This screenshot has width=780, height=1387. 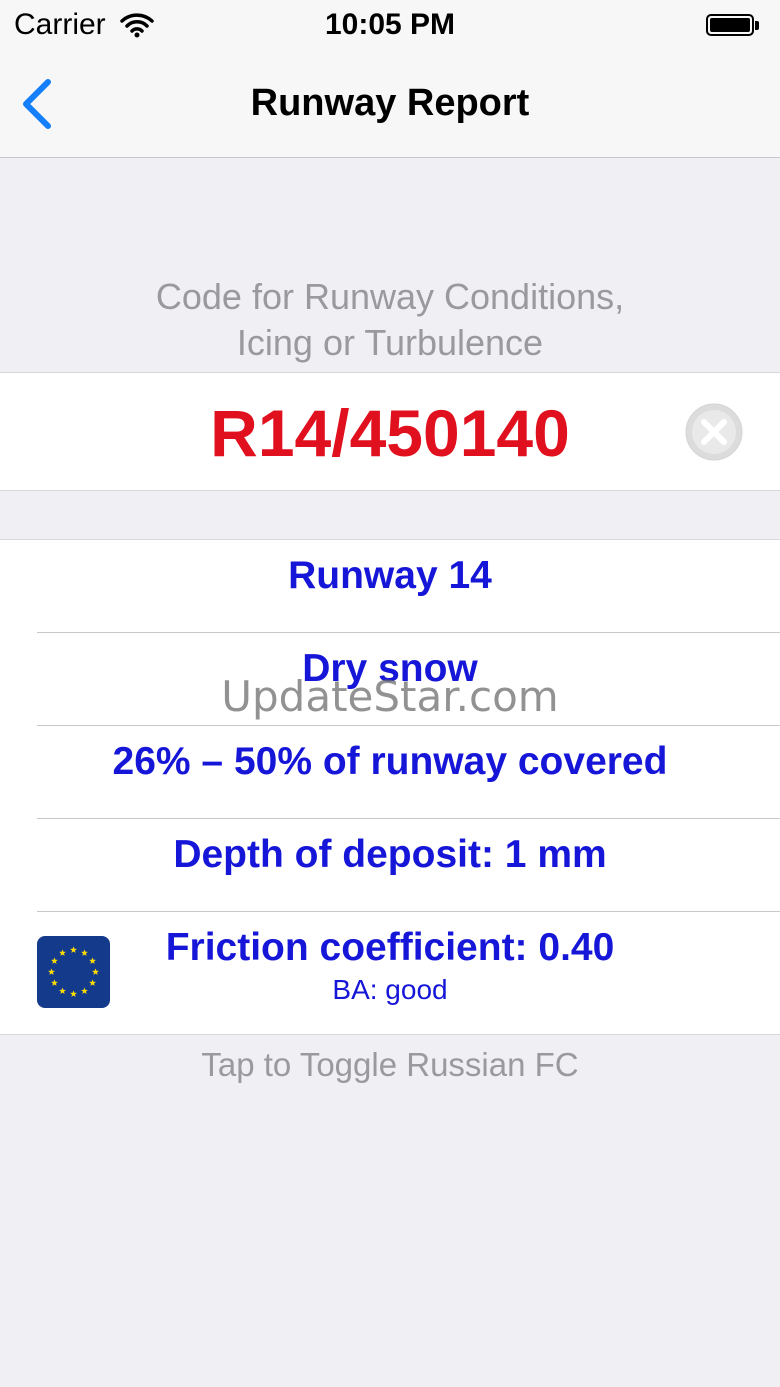 I want to click on watermark: UpdateStar.com, so click(x=390, y=696).